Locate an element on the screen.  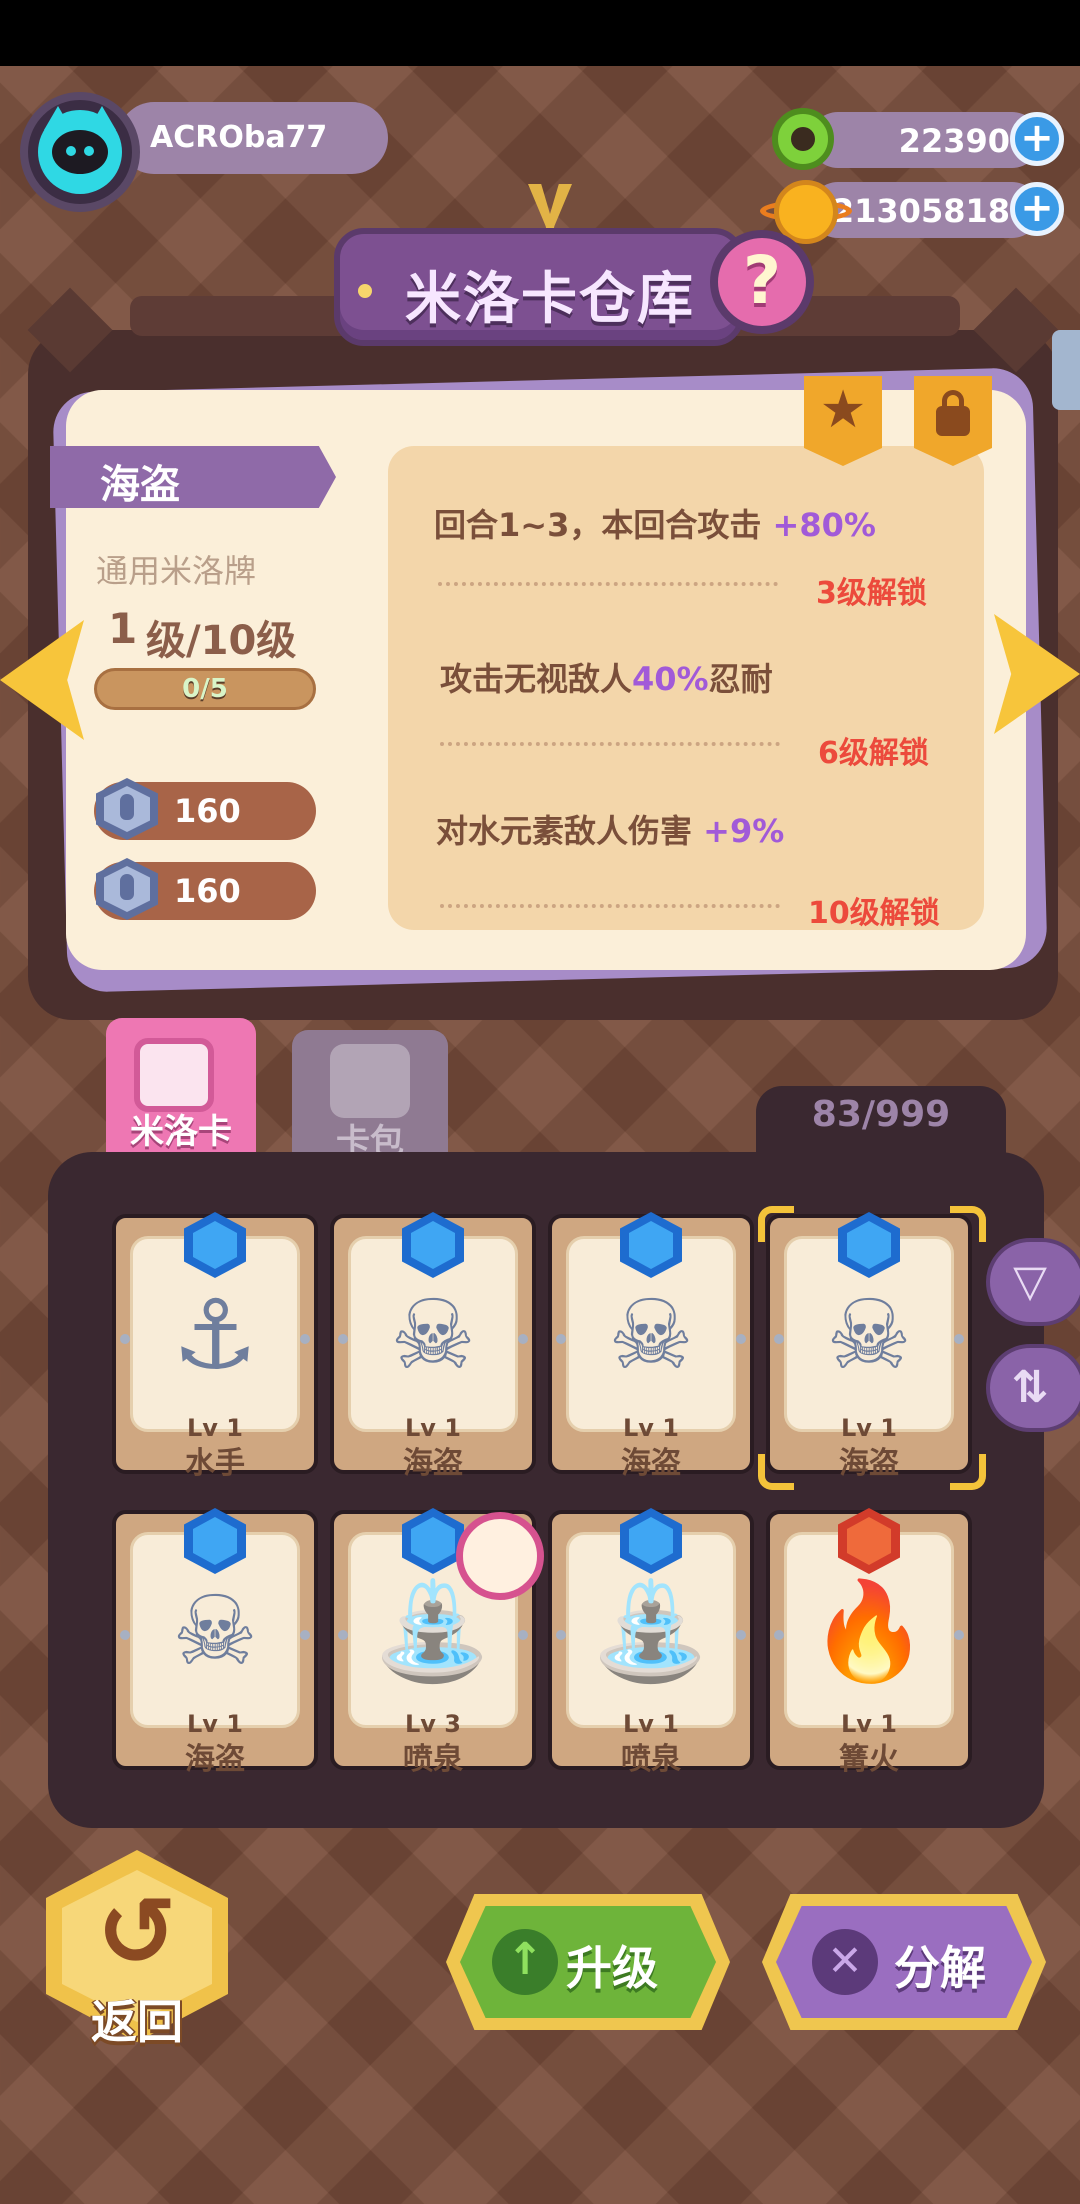
skill-2-suffix: 忍耐 is located at coordinates (740, 679).